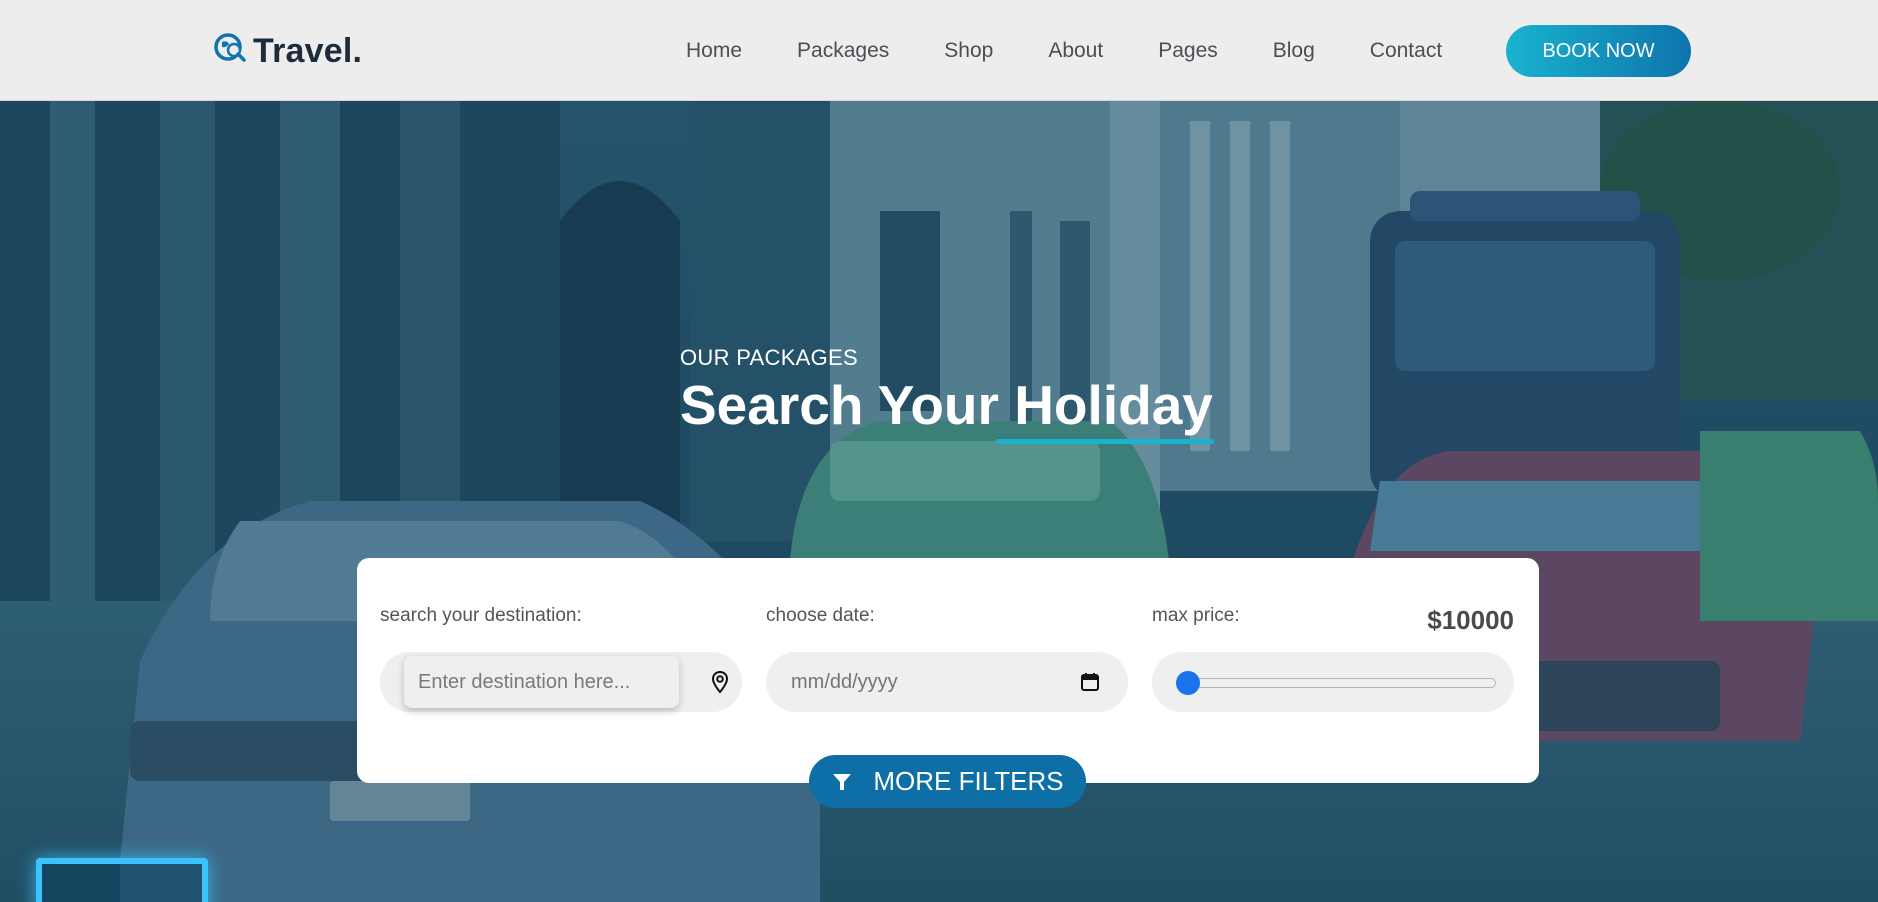 The image size is (1878, 902). I want to click on book-now-button: BOOK NOW, so click(1598, 51).